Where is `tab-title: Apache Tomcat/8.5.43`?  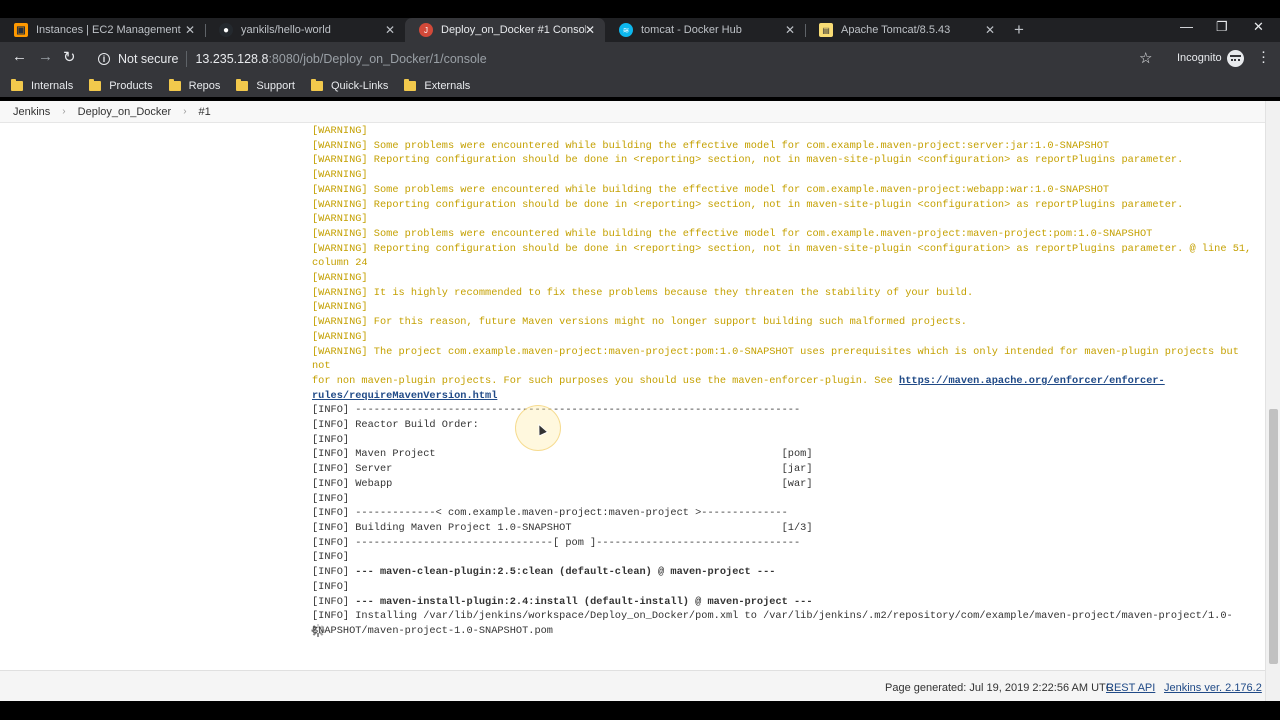 tab-title: Apache Tomcat/8.5.43 is located at coordinates (896, 30).